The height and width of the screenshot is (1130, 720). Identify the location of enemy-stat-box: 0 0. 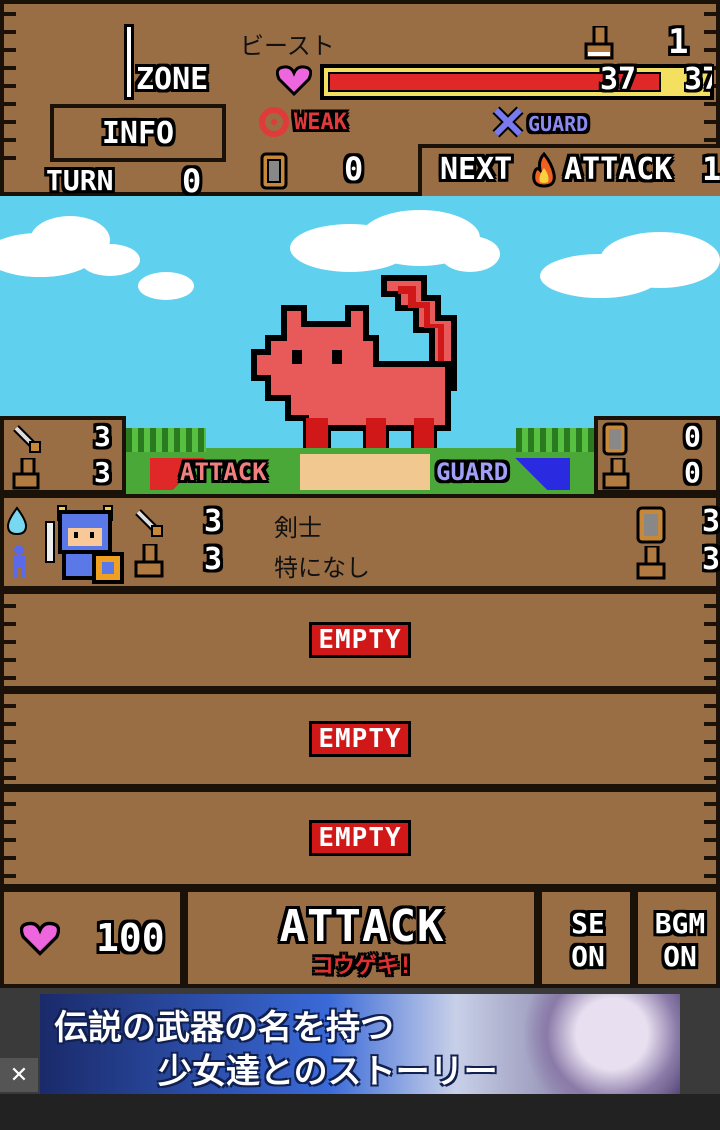
(657, 455).